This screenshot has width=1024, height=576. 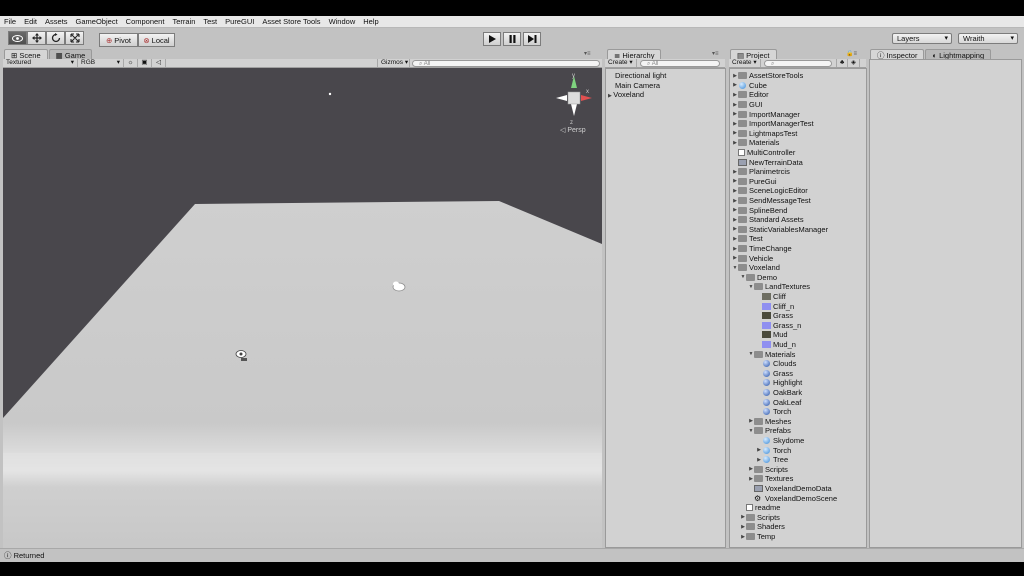 I want to click on layers-dropdown: Layers, so click(x=922, y=38).